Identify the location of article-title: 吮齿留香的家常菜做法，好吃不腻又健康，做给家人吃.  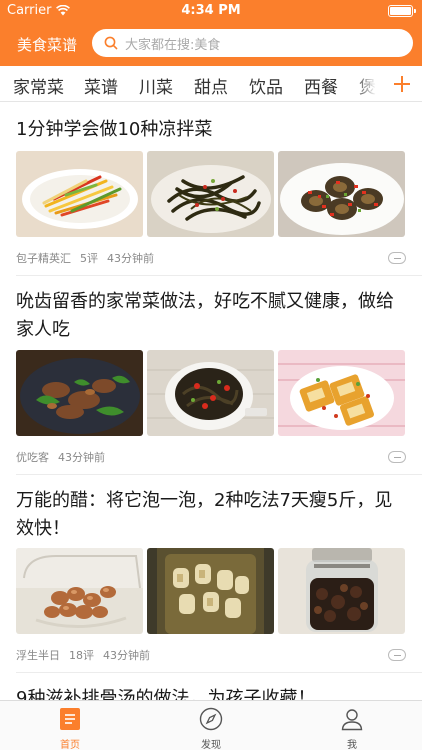
(212, 316).